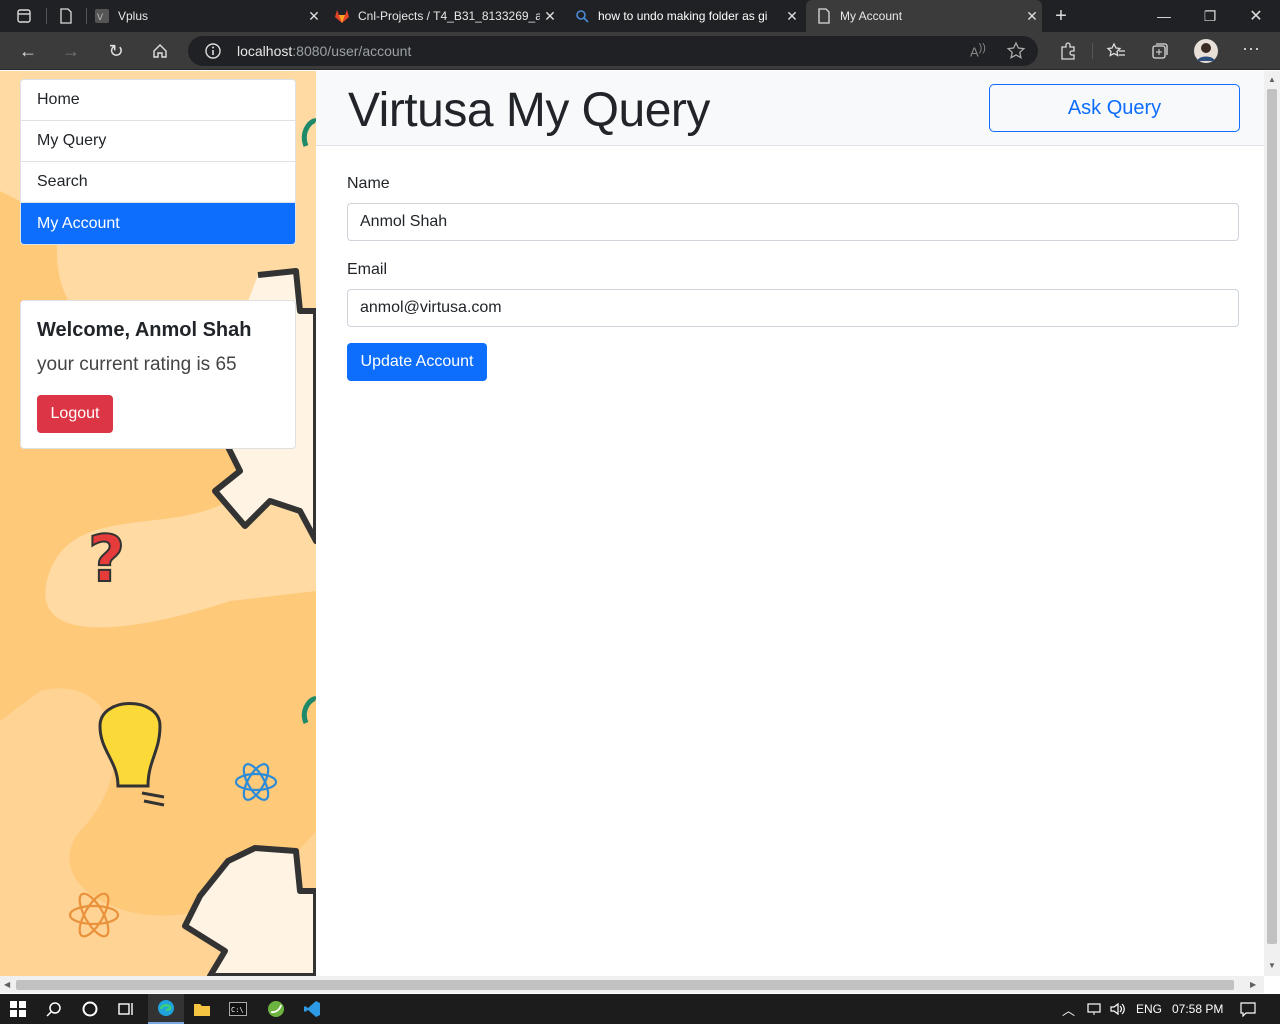  I want to click on page-title: Virtusa My Query, so click(529, 110).